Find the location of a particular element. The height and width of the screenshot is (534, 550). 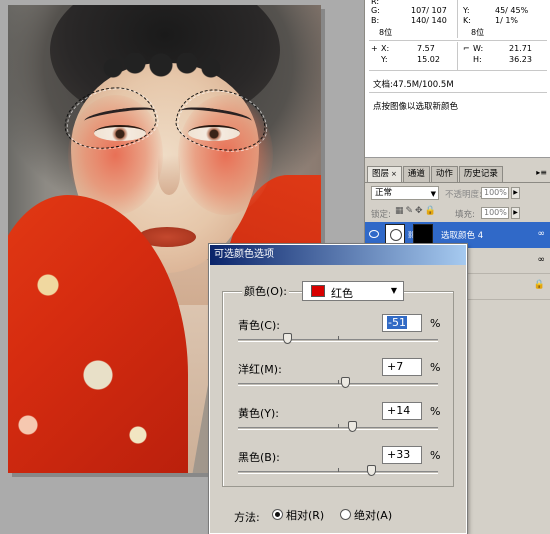

lock-label: 锁定: is located at coordinates (381, 215).